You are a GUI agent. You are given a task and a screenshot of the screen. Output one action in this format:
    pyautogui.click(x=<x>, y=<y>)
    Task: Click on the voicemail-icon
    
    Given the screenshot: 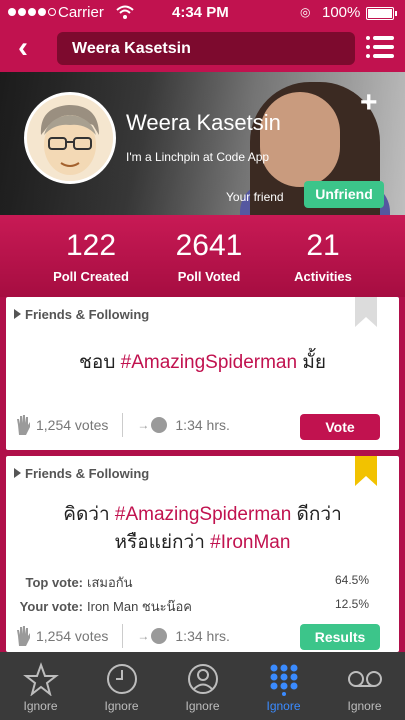 What is the action you would take?
    pyautogui.click(x=364, y=679)
    